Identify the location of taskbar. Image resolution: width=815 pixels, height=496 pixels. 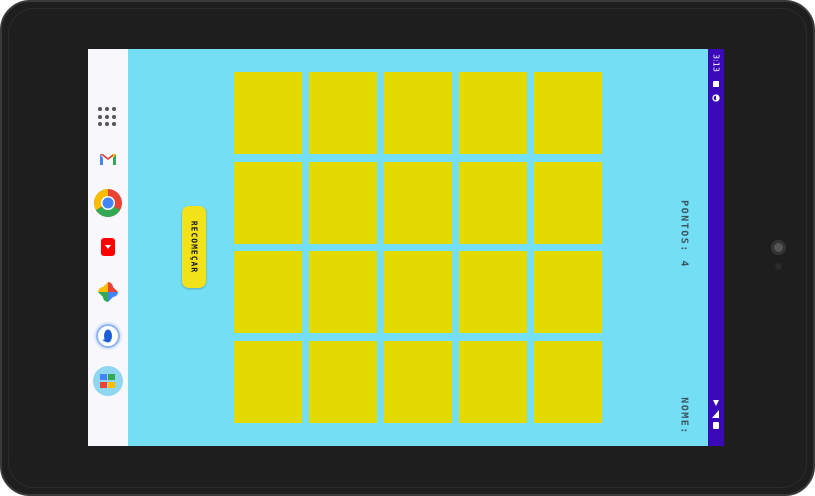
(108, 247).